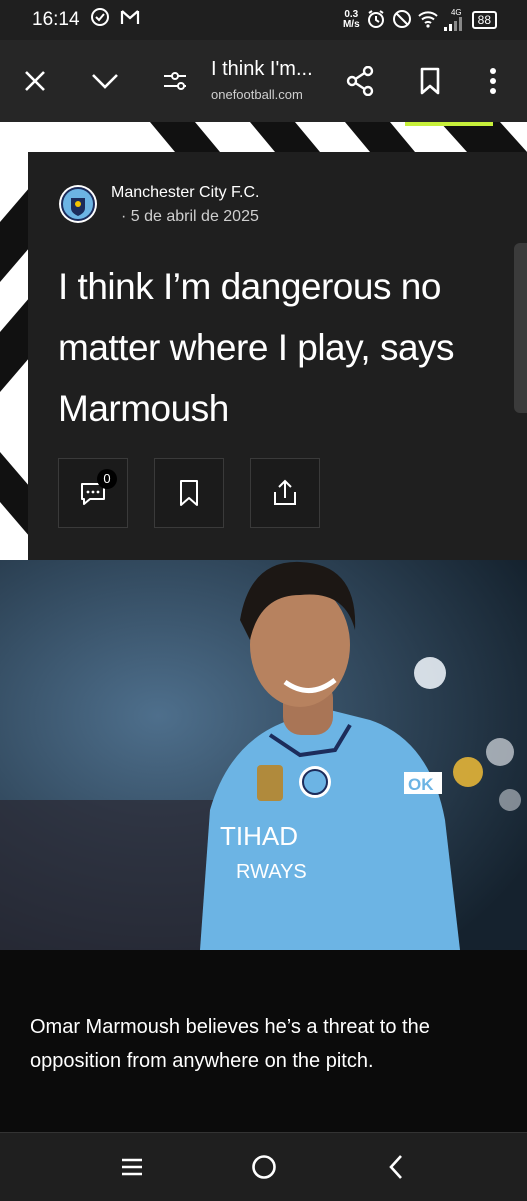 Image resolution: width=527 pixels, height=1201 pixels. I want to click on share-upload-icon, so click(285, 492).